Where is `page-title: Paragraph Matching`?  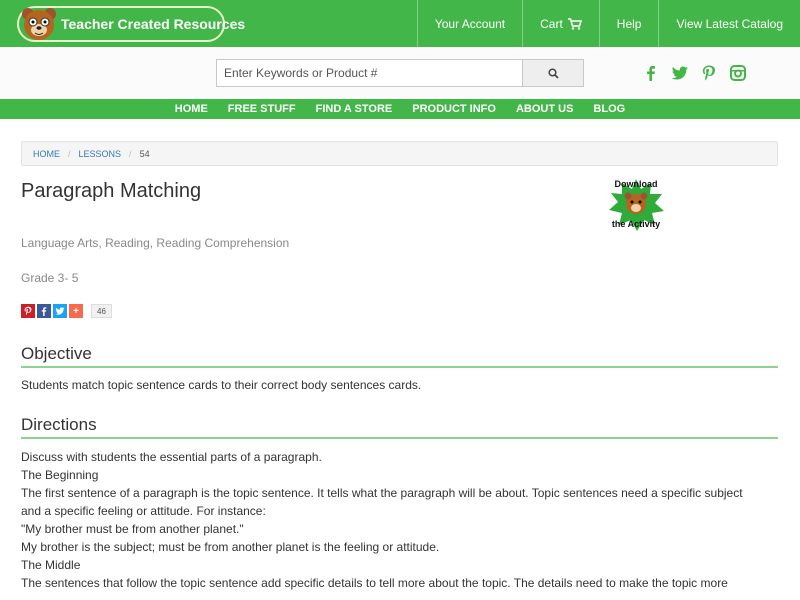
page-title: Paragraph Matching is located at coordinates (111, 191).